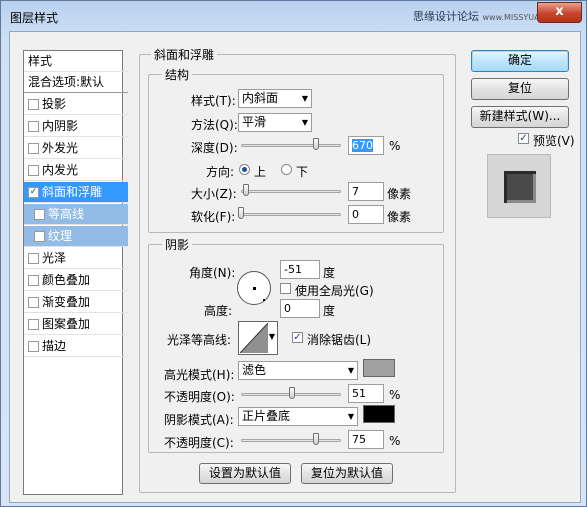 The height and width of the screenshot is (507, 587). What do you see at coordinates (298, 416) in the screenshot?
I see `shadow-mode-select: 正片叠底 ▼` at bounding box center [298, 416].